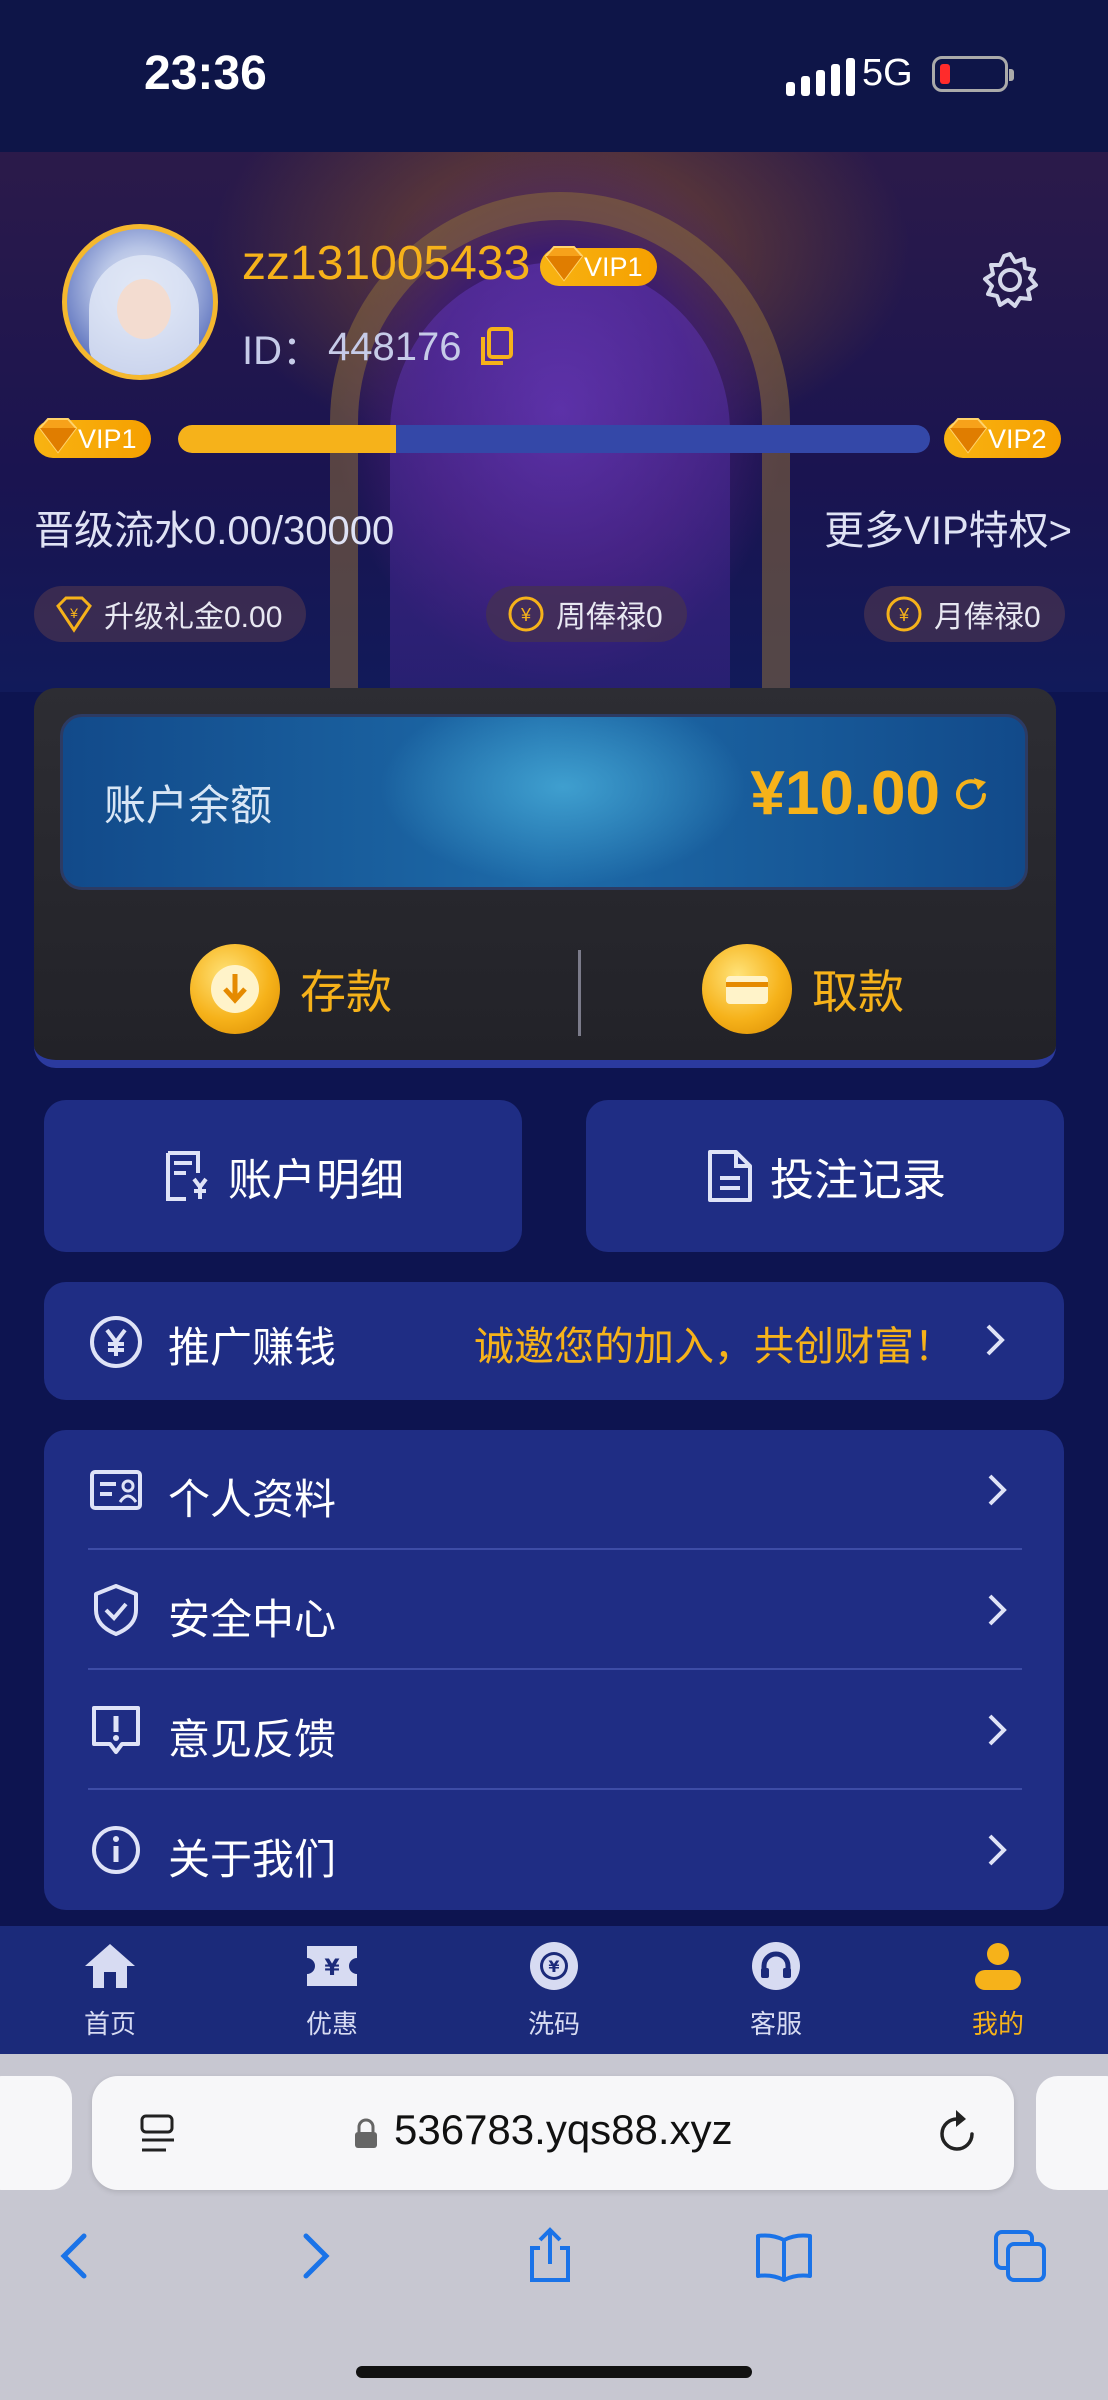 The height and width of the screenshot is (2400, 1108). What do you see at coordinates (140, 302) in the screenshot?
I see `avatar` at bounding box center [140, 302].